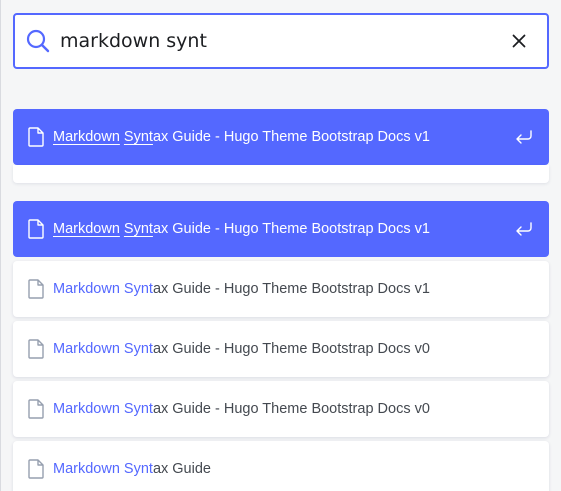  I want to click on hit-divider, so click(281, 174).